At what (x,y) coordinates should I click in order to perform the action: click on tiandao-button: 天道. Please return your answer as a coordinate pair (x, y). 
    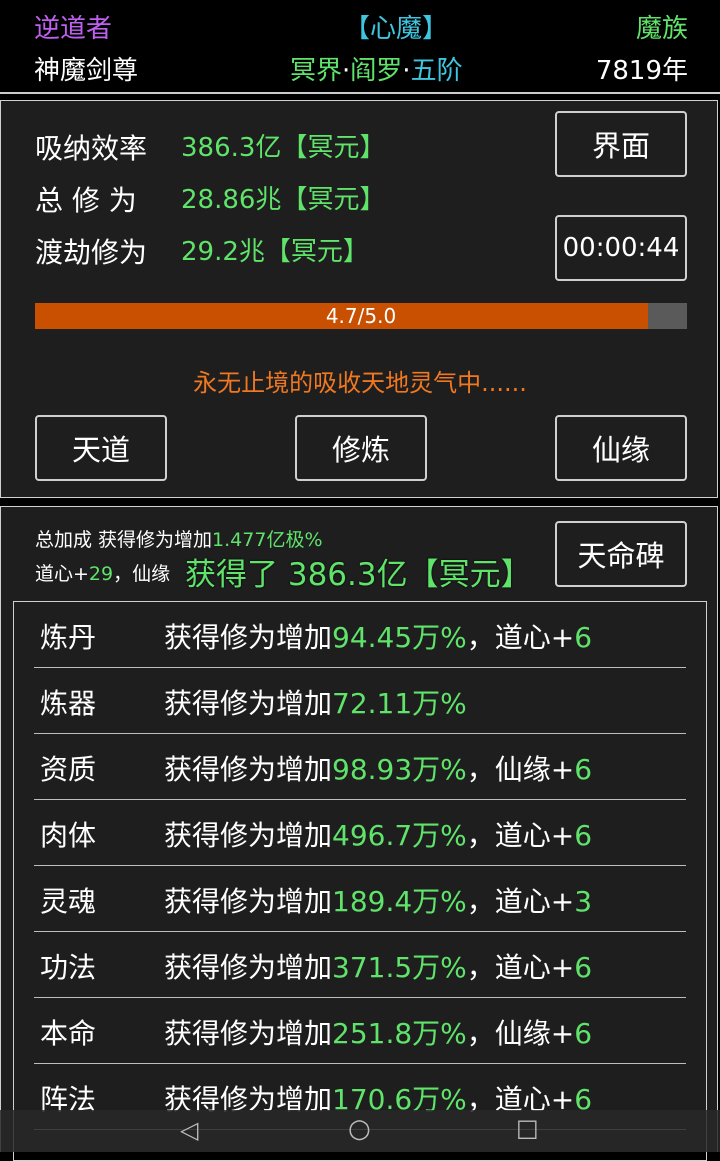
    Looking at the image, I should click on (101, 448).